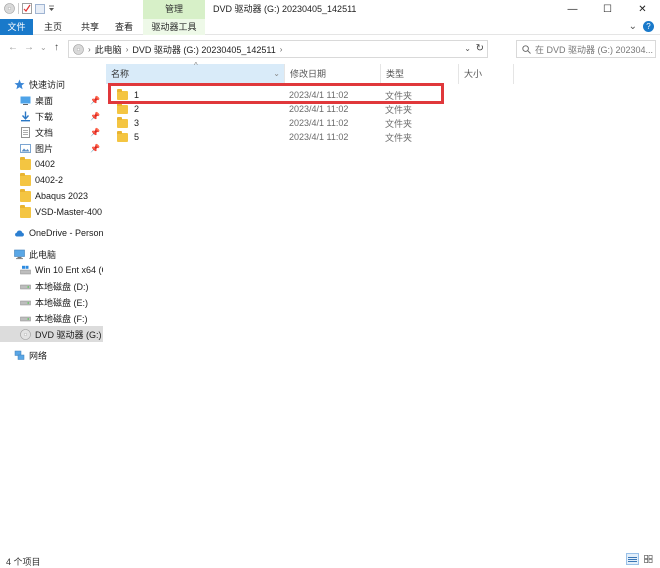 This screenshot has width=660, height=568. Describe the element at coordinates (44, 116) in the screenshot. I see `nav-label: 下载` at that location.